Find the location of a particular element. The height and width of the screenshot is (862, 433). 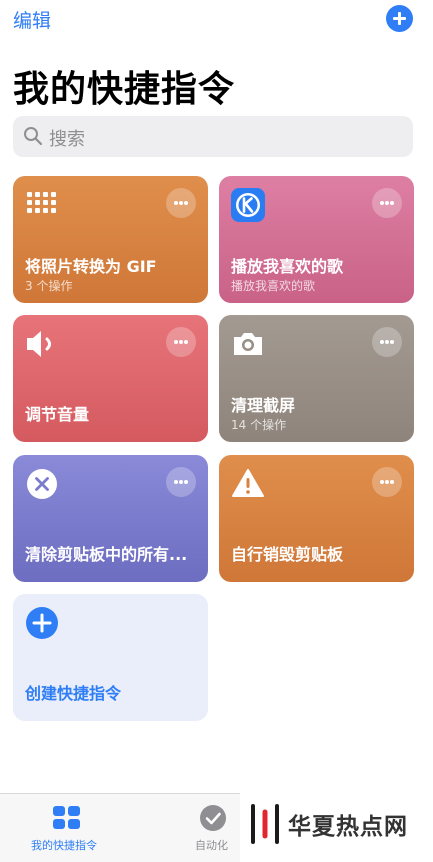

tab-label: 自动化 is located at coordinates (211, 845).